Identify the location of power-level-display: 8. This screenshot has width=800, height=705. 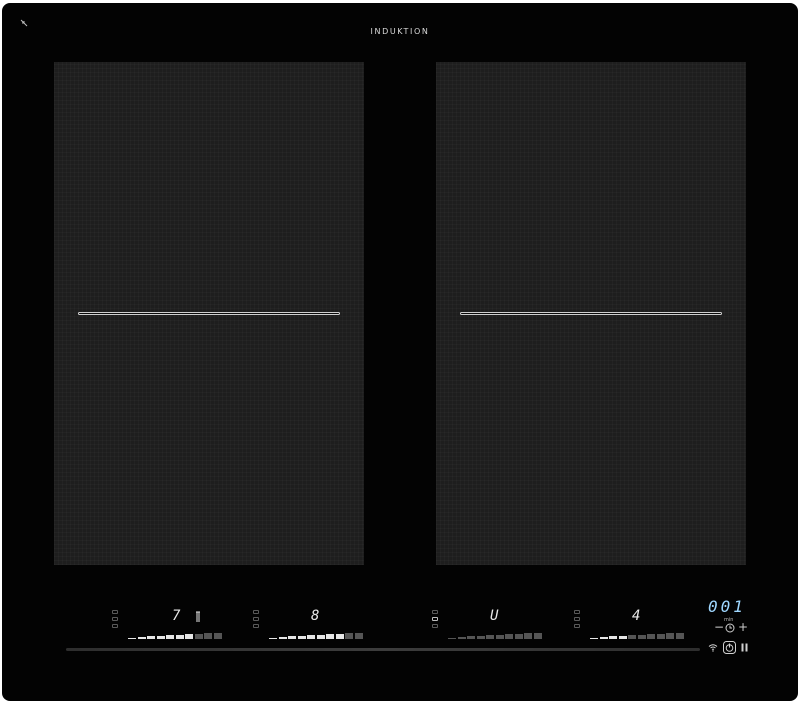
(316, 616).